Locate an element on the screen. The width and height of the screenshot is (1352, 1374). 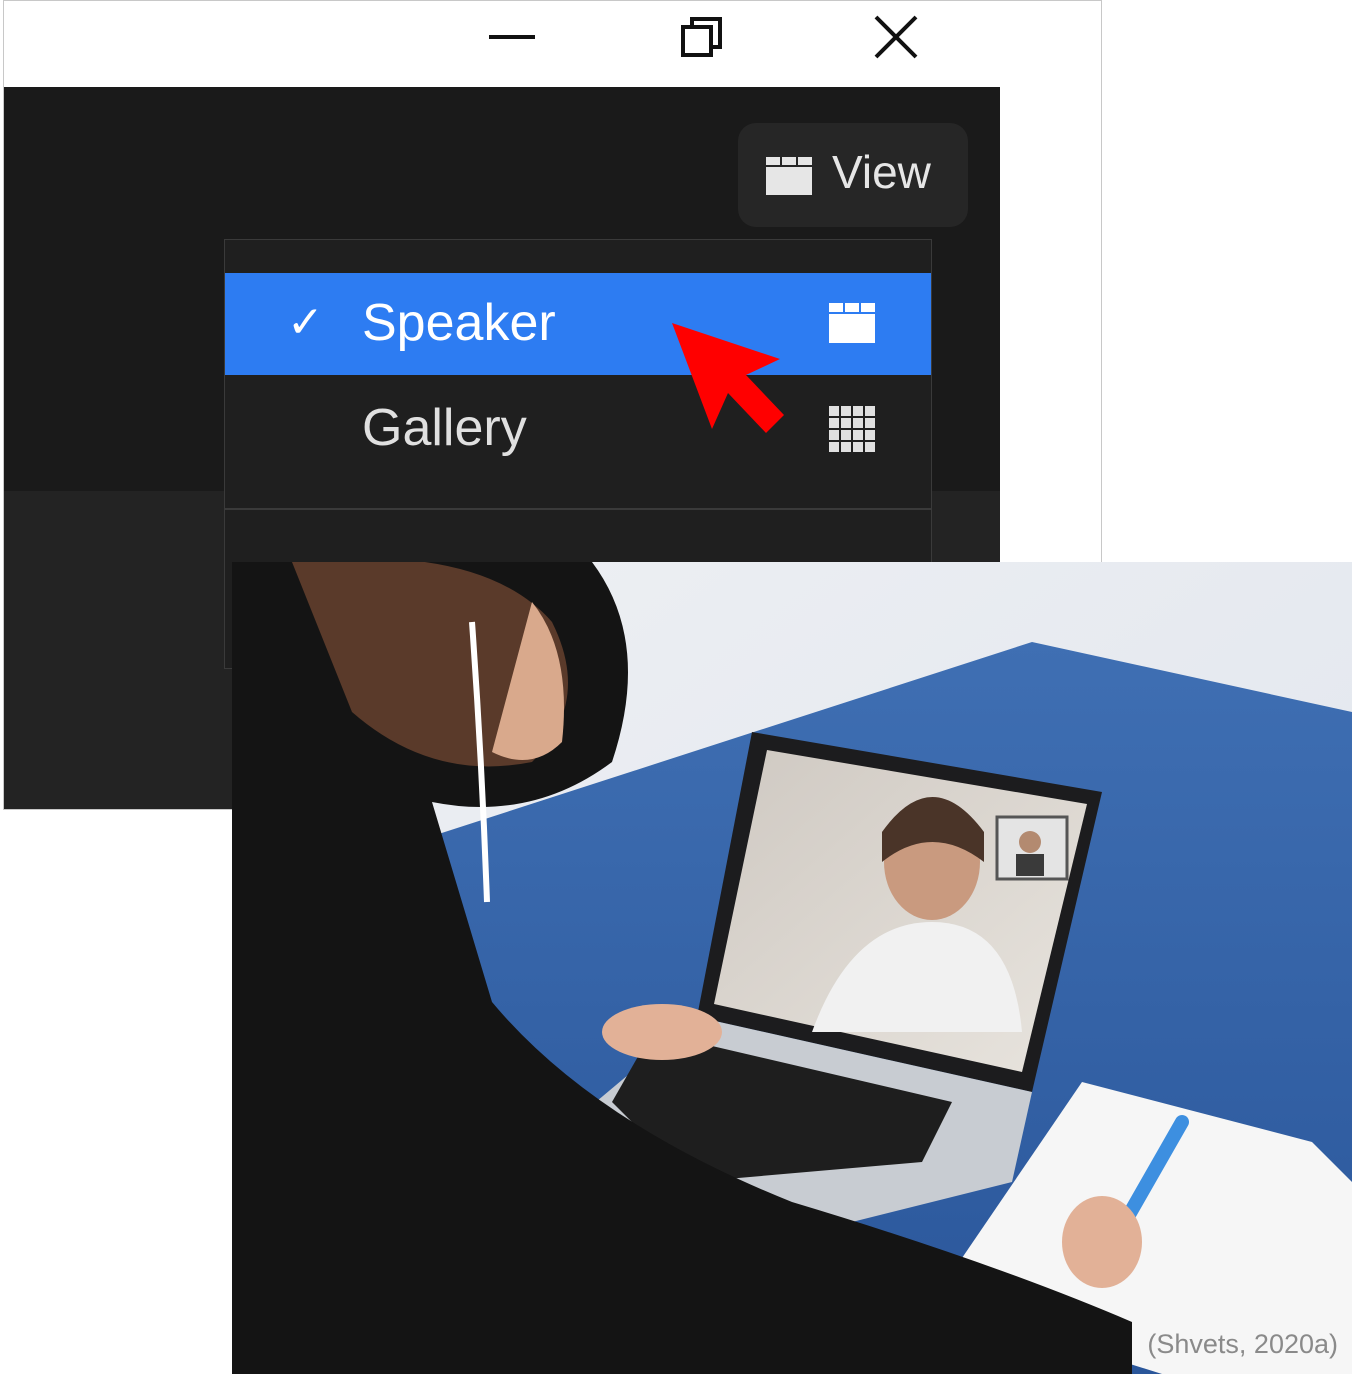
checkmark-icon: ✓ is located at coordinates (305, 322).